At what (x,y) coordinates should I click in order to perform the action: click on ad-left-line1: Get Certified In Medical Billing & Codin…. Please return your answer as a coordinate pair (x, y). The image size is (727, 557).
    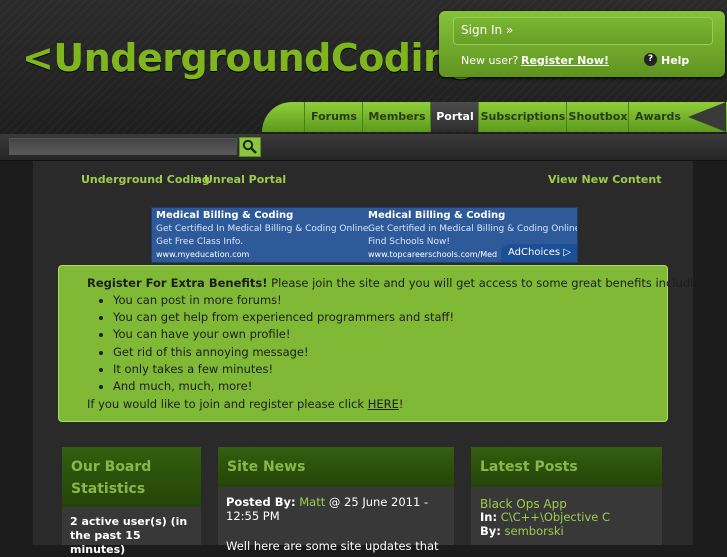
    Looking at the image, I should click on (264, 229).